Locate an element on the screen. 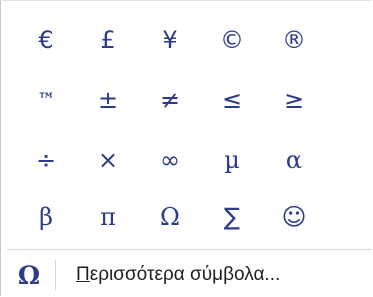  symbol-infinity: ∞ is located at coordinates (170, 160).